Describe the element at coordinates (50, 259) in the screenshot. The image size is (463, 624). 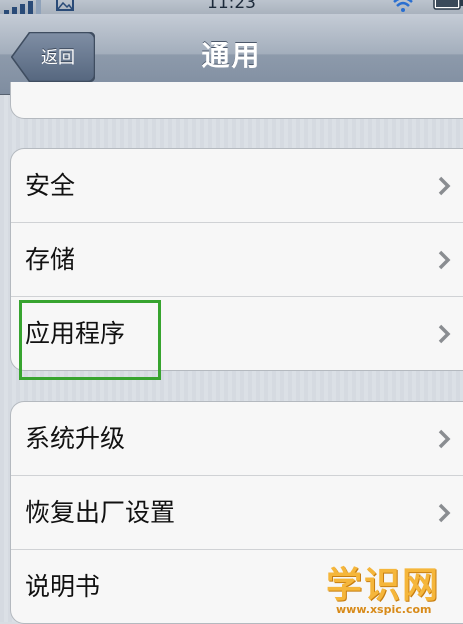
I see `list-item-label: 存储` at that location.